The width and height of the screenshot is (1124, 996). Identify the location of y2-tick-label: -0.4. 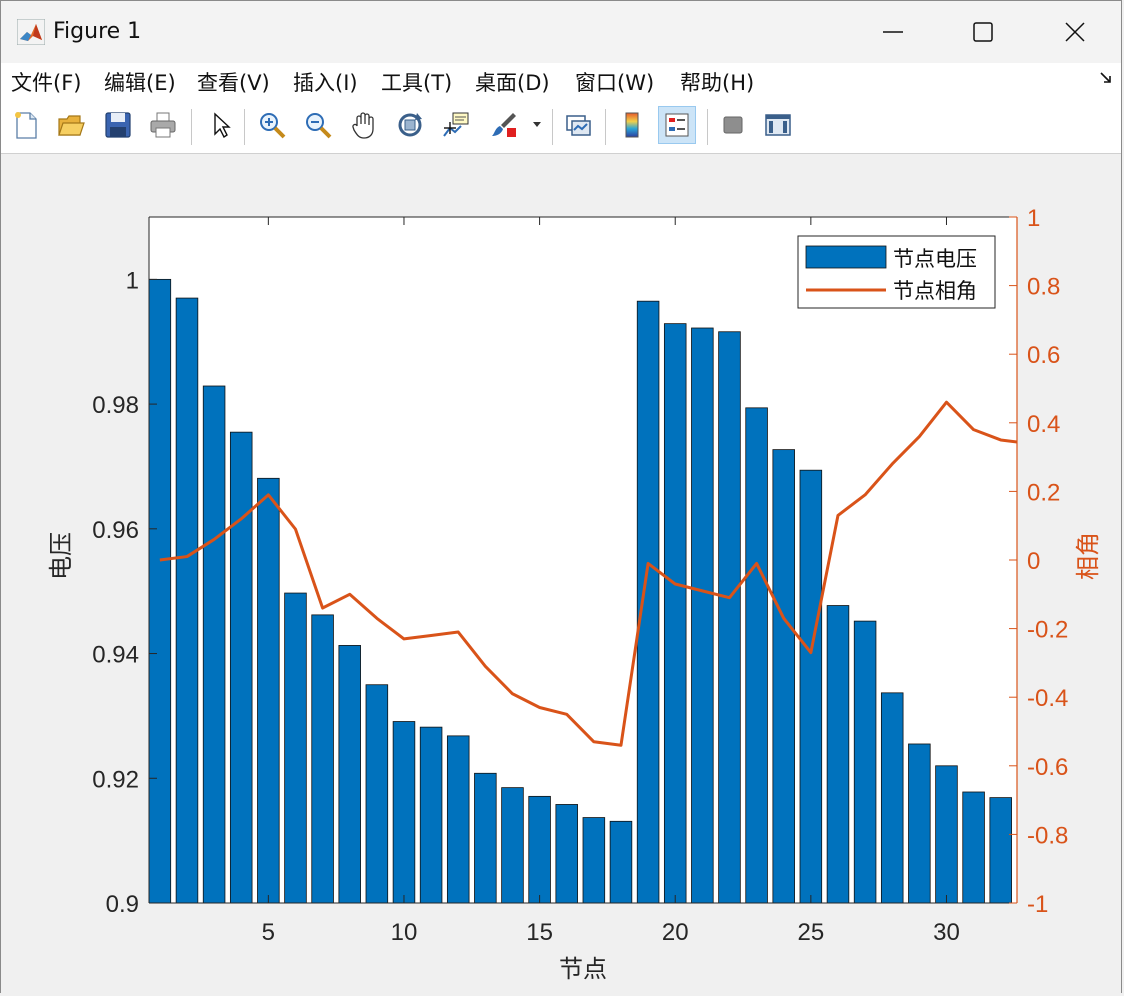
(1047, 698).